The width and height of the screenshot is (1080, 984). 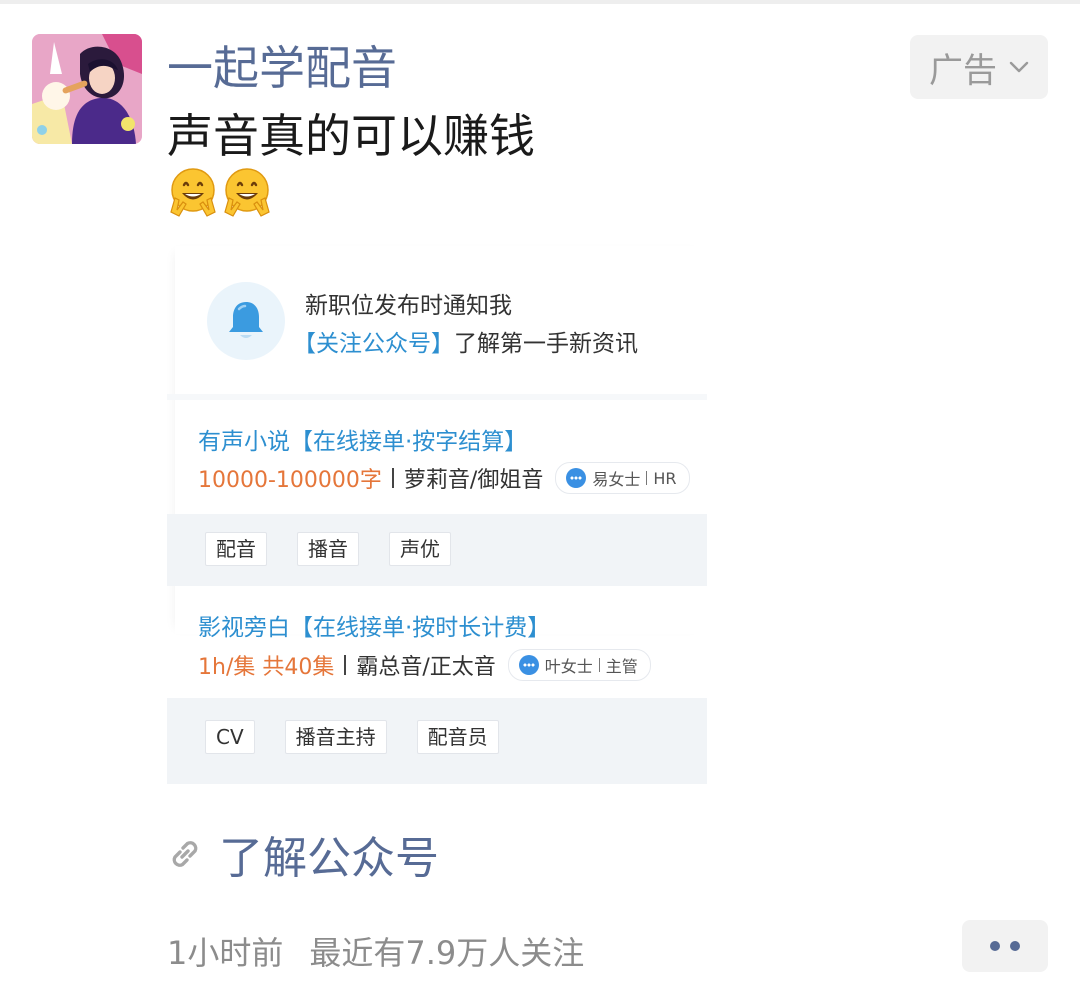 I want to click on job-meta: 1h/集 共40集 霸总音/正太音 叶女士 主管, so click(x=424, y=665).